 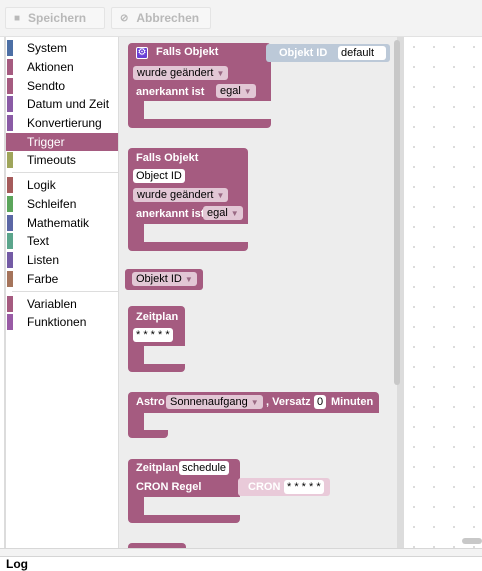 What do you see at coordinates (142, 53) in the screenshot?
I see `gear-icon: ⚙` at bounding box center [142, 53].